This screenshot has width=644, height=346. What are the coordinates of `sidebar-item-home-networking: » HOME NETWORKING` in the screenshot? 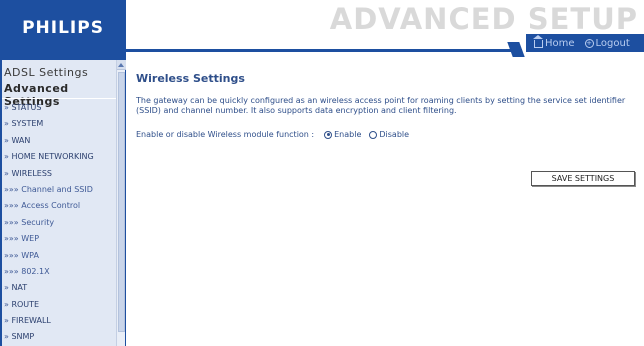 It's located at (59, 157).